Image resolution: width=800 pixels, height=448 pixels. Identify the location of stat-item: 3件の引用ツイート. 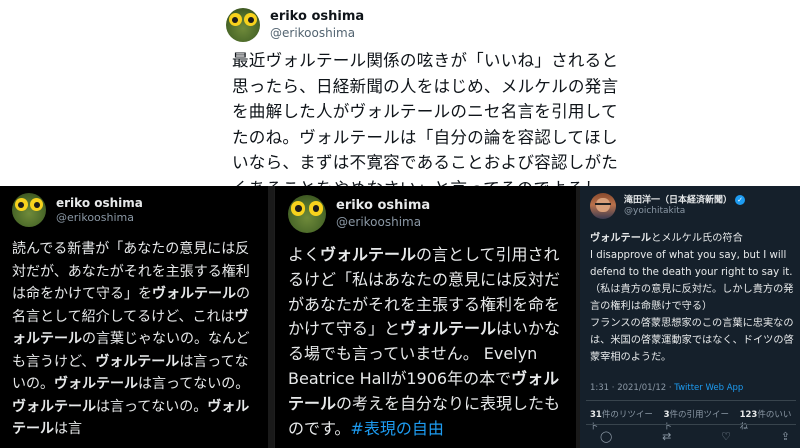
(698, 420).